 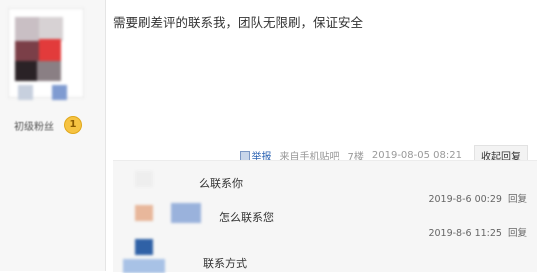 I want to click on reply-text: 怎么联系您, so click(x=246, y=217).